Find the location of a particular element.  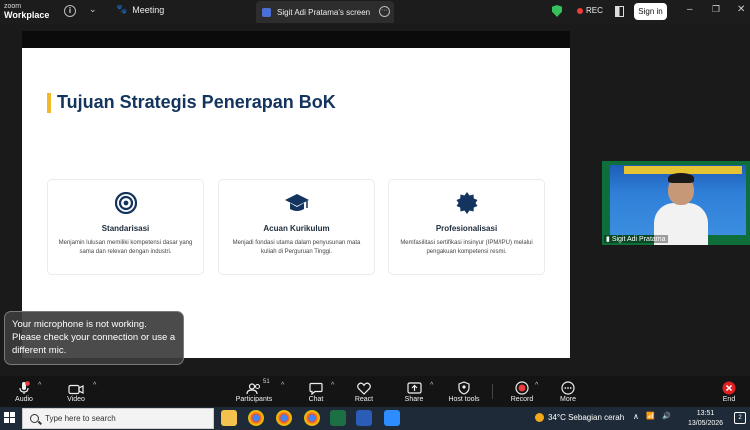

microphone-muted-icon is located at coordinates (24, 385).